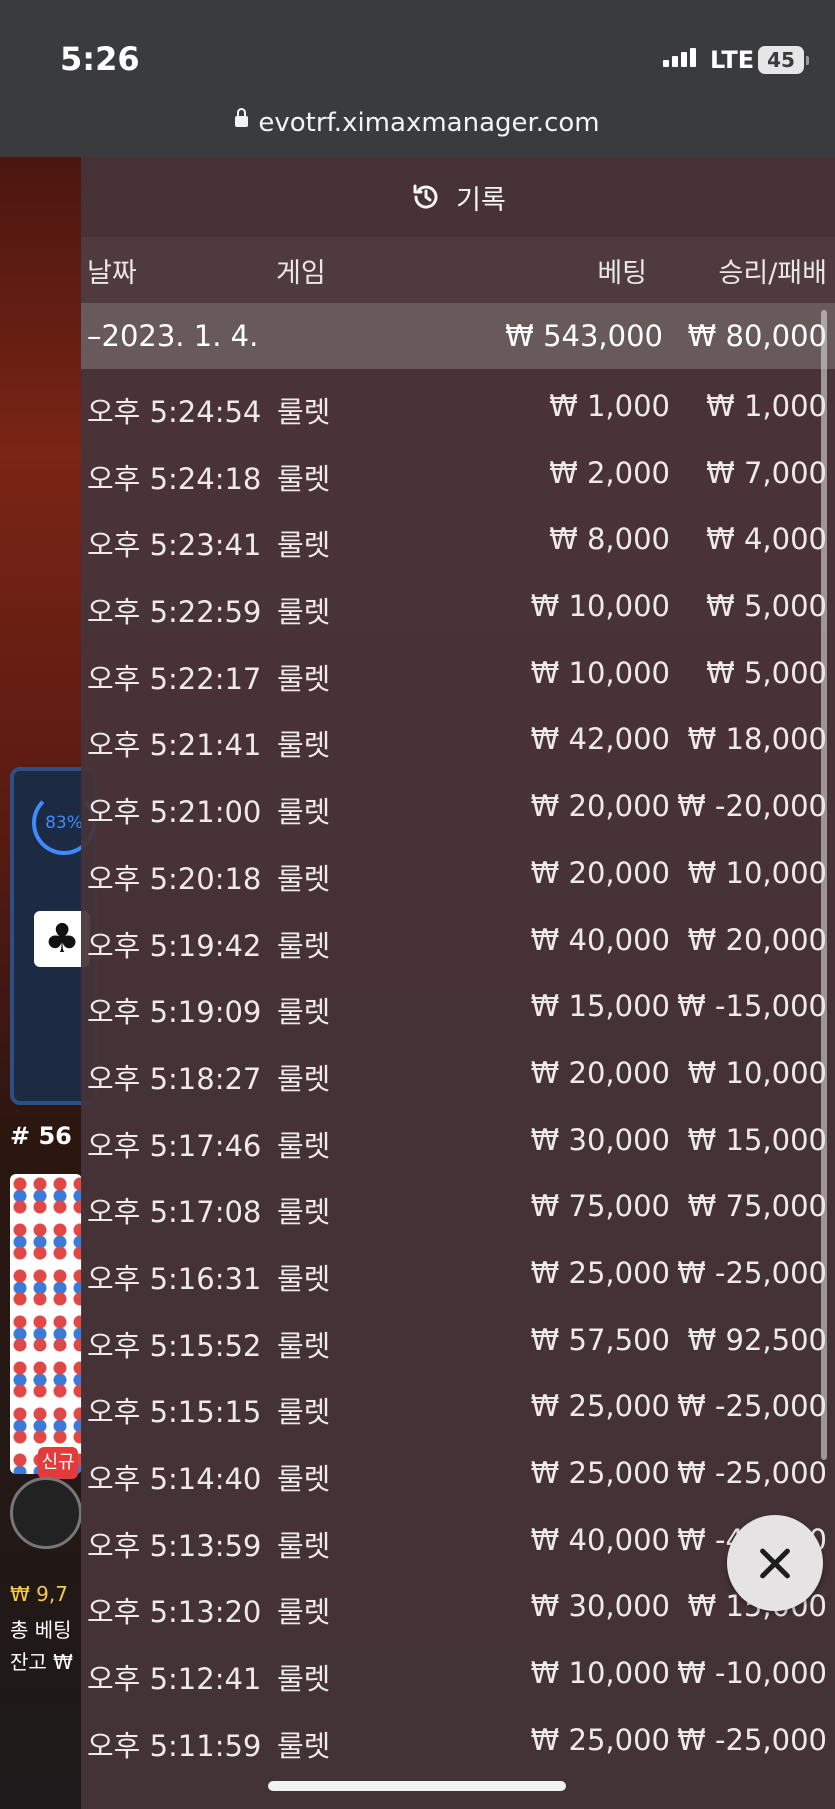 The width and height of the screenshot is (835, 1809). Describe the element at coordinates (600, 1006) in the screenshot. I see `row-bet: ₩ 15,000` at that location.